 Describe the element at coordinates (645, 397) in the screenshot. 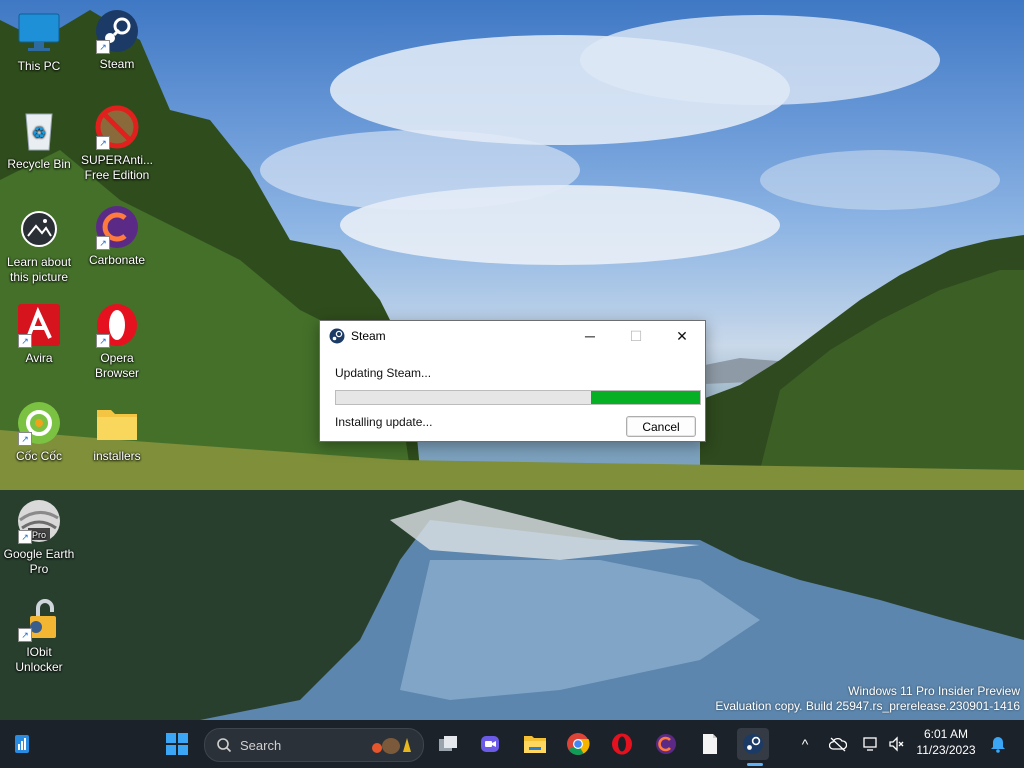

I see `progress-bar-fill` at that location.